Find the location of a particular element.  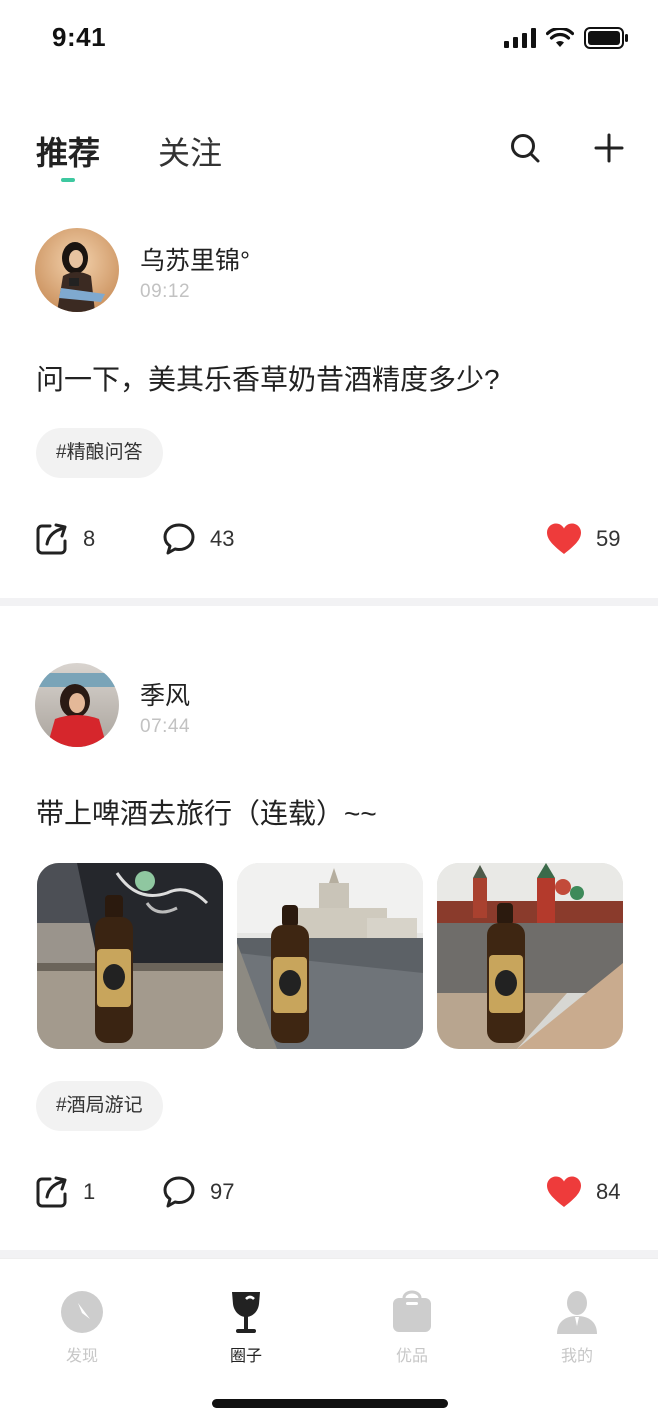

tab-profile: 我的 is located at coordinates (577, 1328).